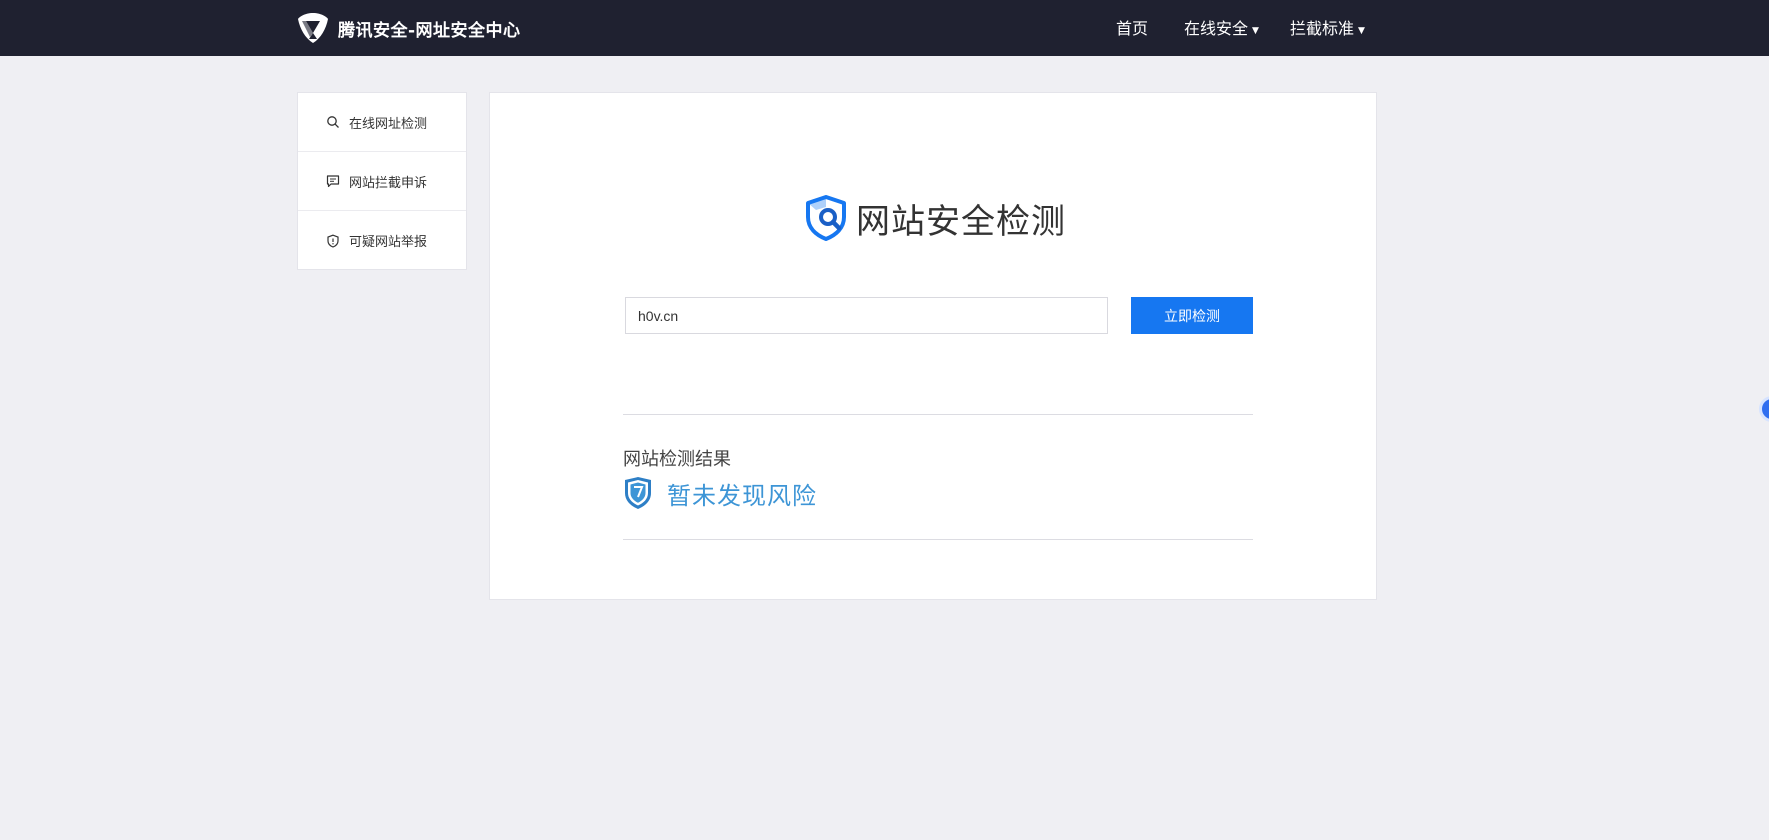  I want to click on search-icon, so click(333, 122).